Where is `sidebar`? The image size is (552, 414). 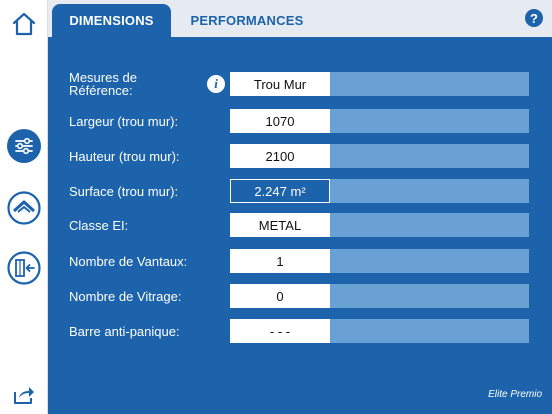 sidebar is located at coordinates (24, 207).